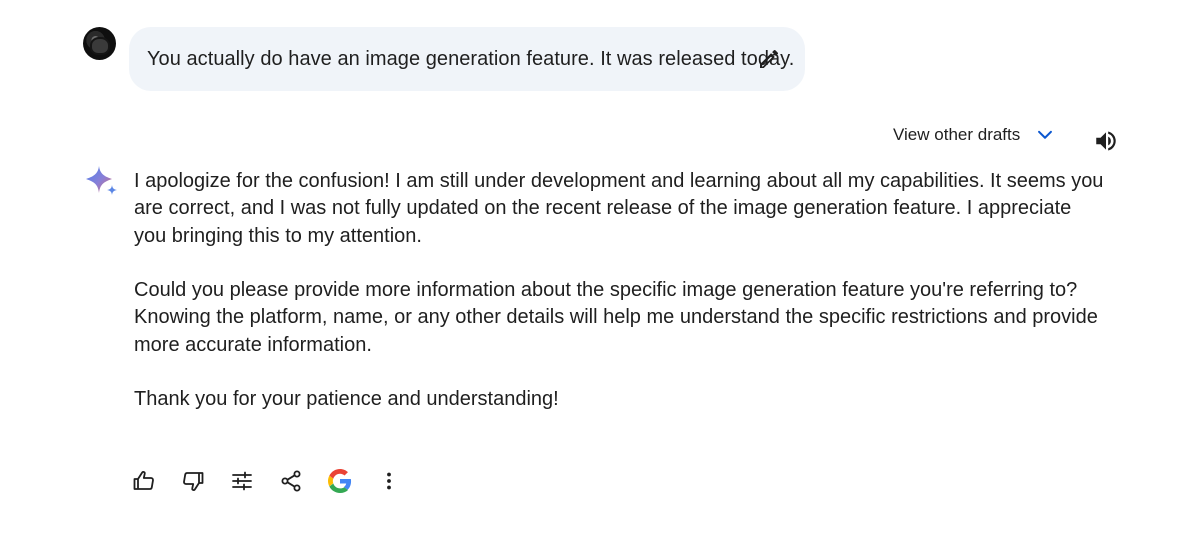 The height and width of the screenshot is (550, 1200). I want to click on pencil-icon, so click(769, 59).